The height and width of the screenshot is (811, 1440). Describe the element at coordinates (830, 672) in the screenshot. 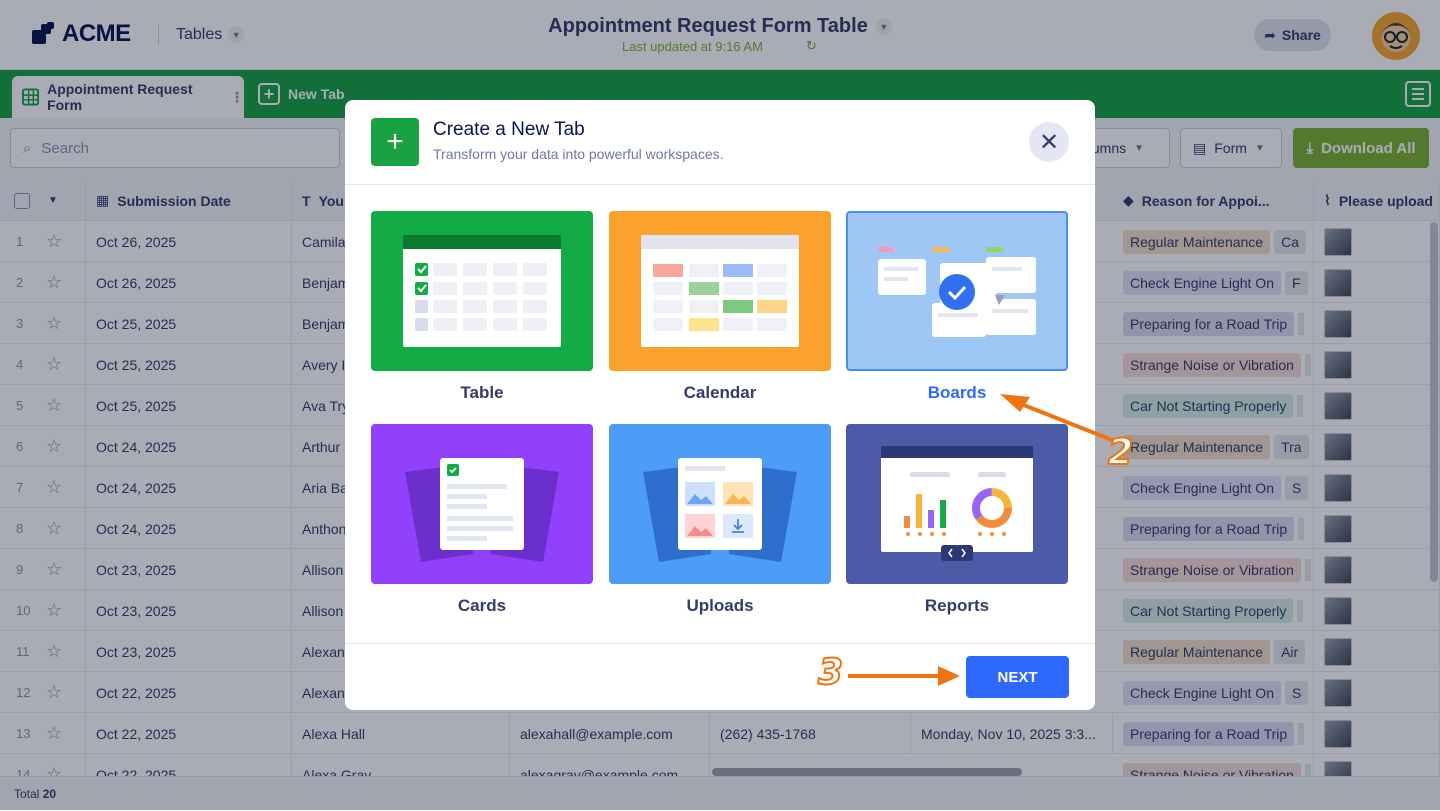

I see `annotation-step-3: 3` at that location.